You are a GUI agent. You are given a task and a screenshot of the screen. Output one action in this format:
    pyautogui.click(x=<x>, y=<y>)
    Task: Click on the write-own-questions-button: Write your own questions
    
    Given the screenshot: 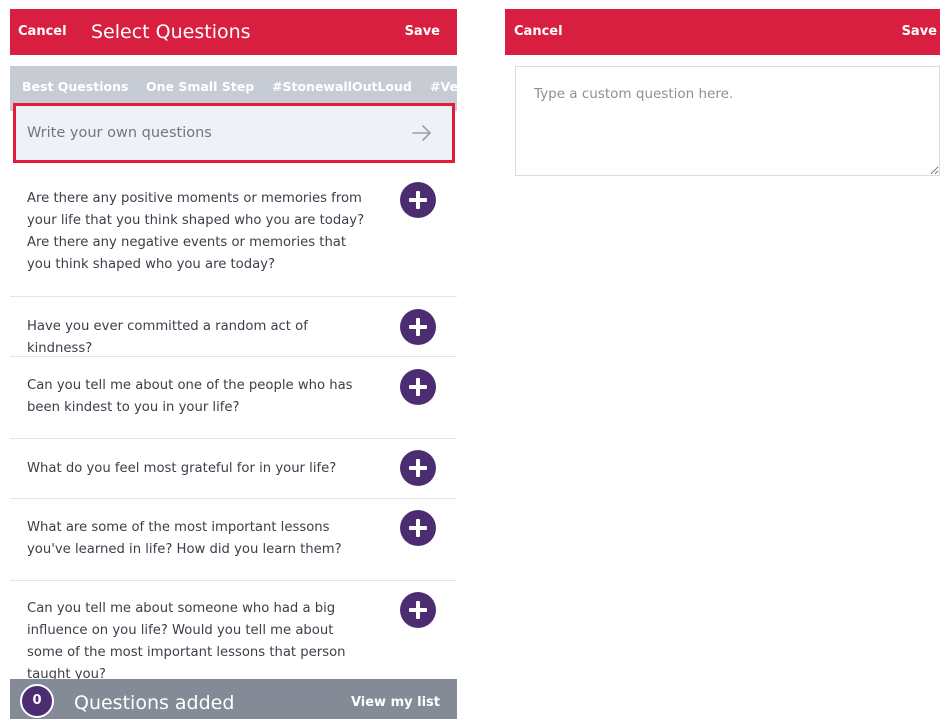 What is the action you would take?
    pyautogui.click(x=234, y=133)
    